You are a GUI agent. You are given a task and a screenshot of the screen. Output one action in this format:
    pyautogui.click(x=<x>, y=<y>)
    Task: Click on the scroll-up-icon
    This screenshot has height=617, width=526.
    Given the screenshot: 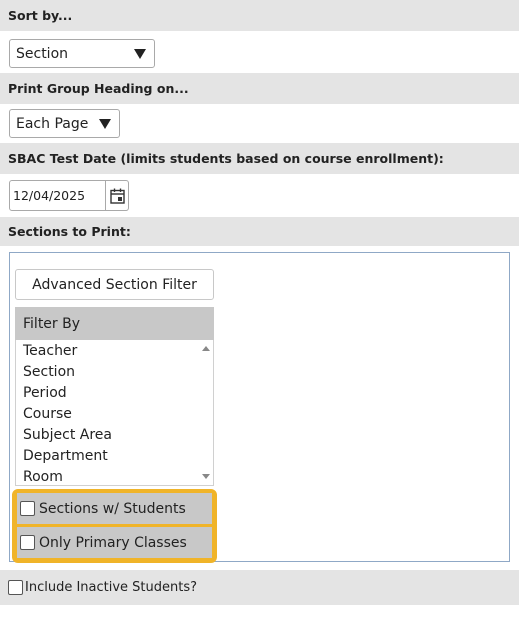 What is the action you would take?
    pyautogui.click(x=206, y=348)
    